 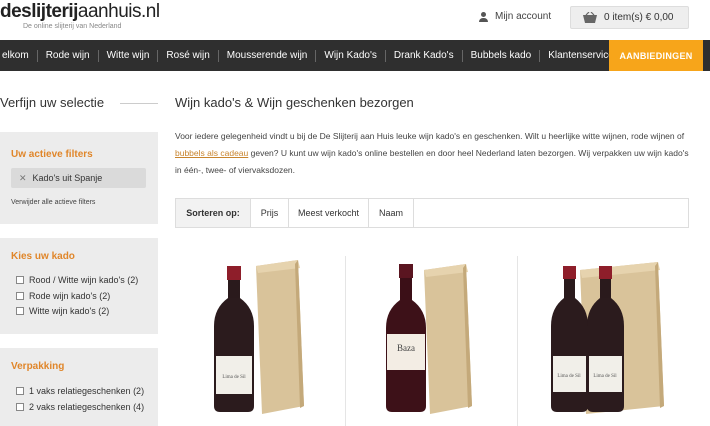 I want to click on filter-option-label: Rode wijn kado's (2), so click(x=70, y=296).